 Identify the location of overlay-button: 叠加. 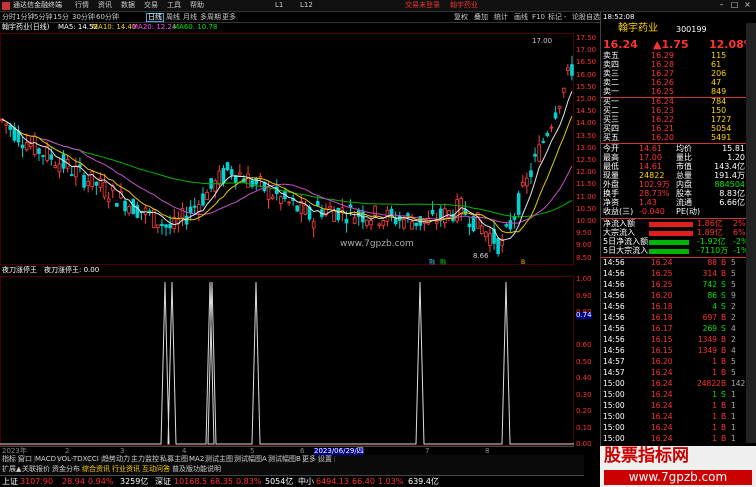
(481, 17).